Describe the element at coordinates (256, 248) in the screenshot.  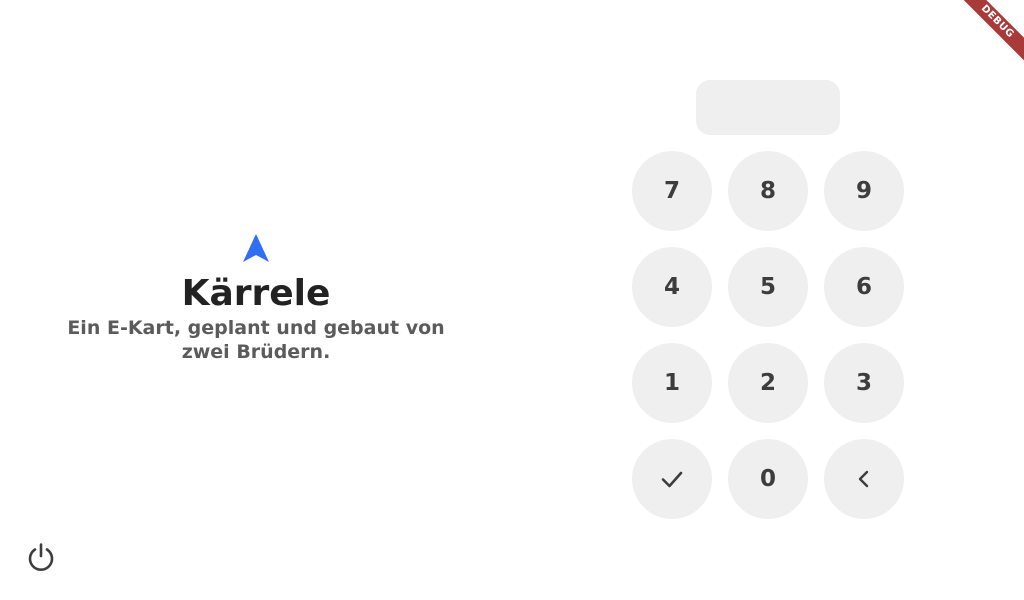
I see `navigation-arrow-icon` at that location.